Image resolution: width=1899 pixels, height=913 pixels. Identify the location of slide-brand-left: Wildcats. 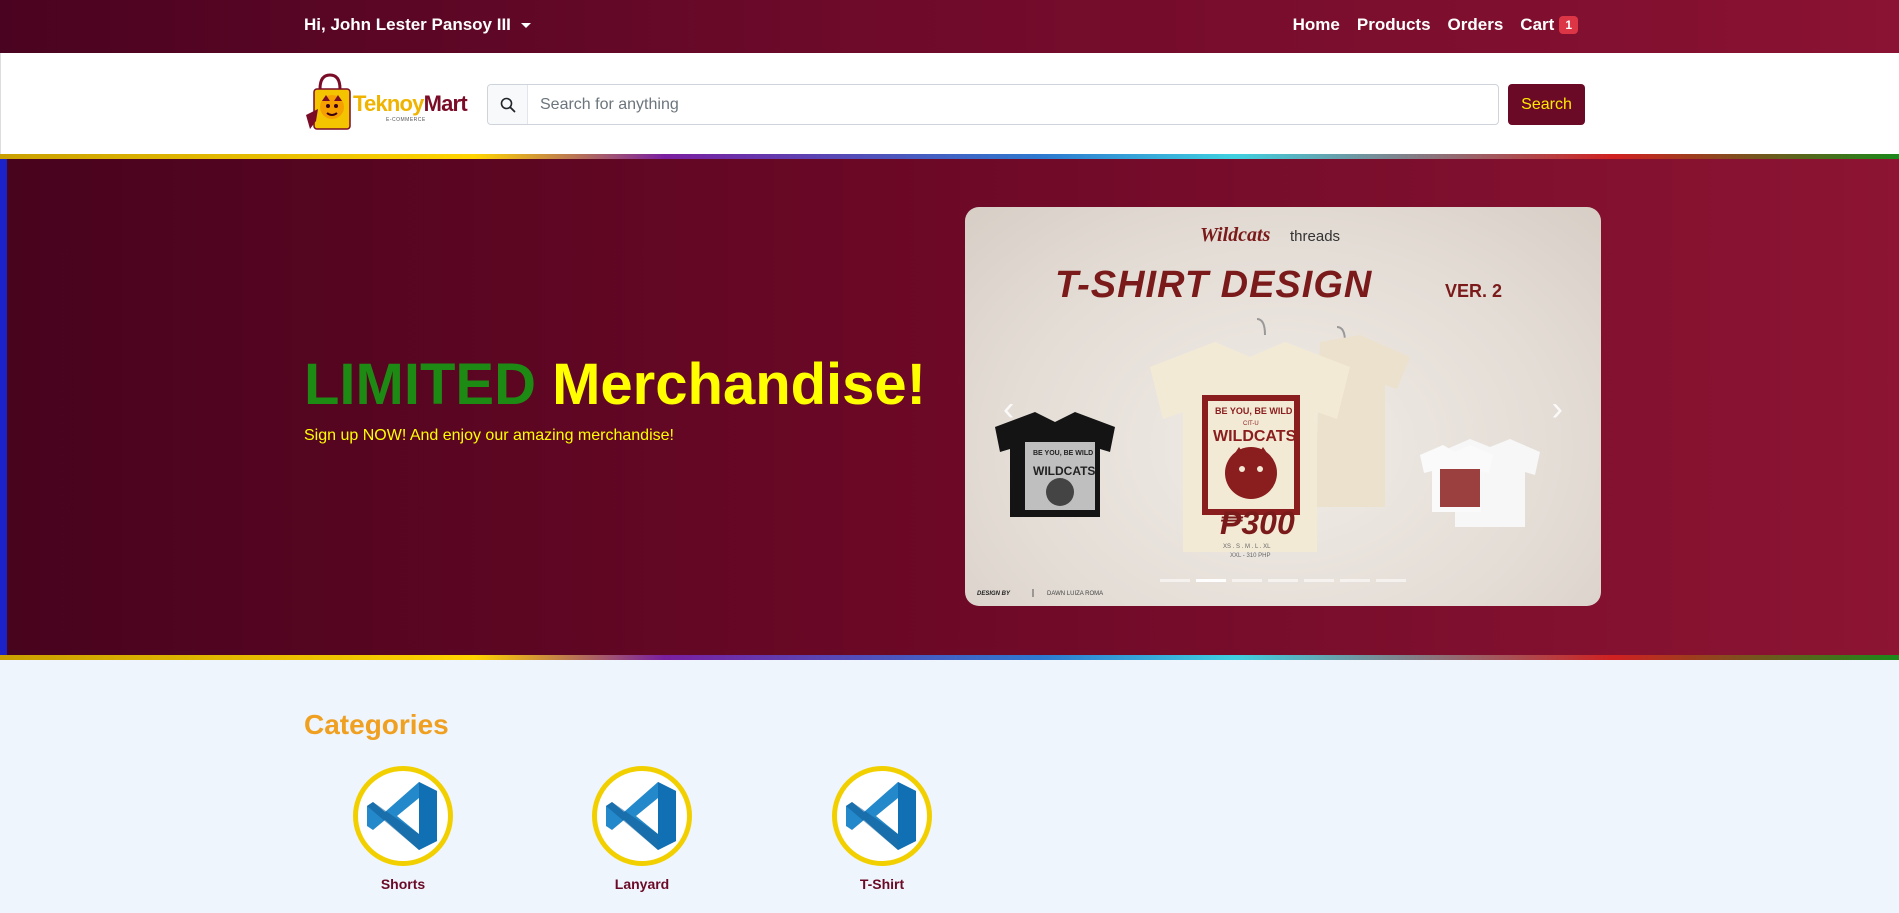
(1235, 235).